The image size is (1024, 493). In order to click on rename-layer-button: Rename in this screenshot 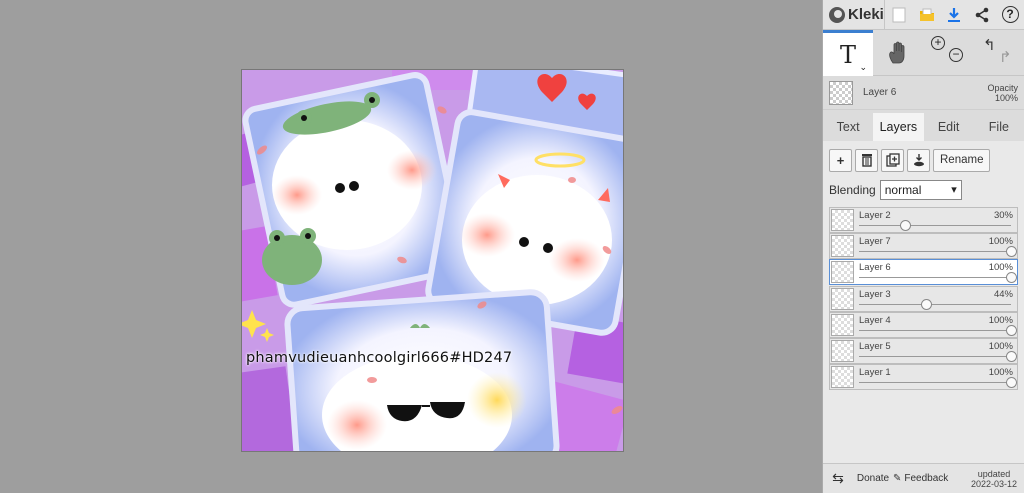, I will do `click(962, 160)`.